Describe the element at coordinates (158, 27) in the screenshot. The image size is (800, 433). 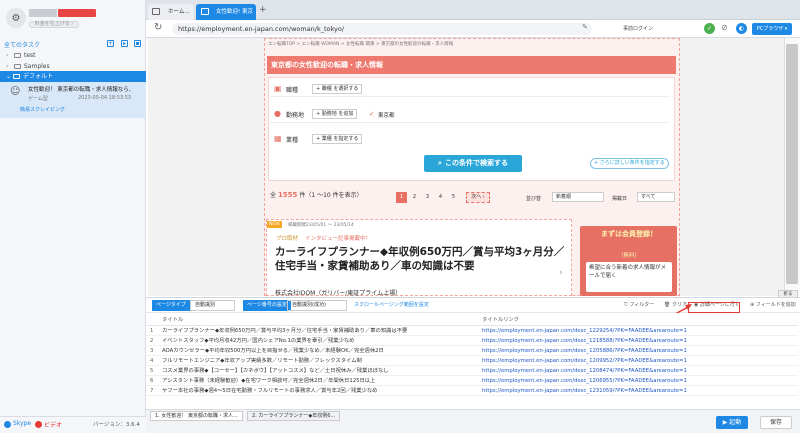
I see `reload-icon: ↻` at that location.